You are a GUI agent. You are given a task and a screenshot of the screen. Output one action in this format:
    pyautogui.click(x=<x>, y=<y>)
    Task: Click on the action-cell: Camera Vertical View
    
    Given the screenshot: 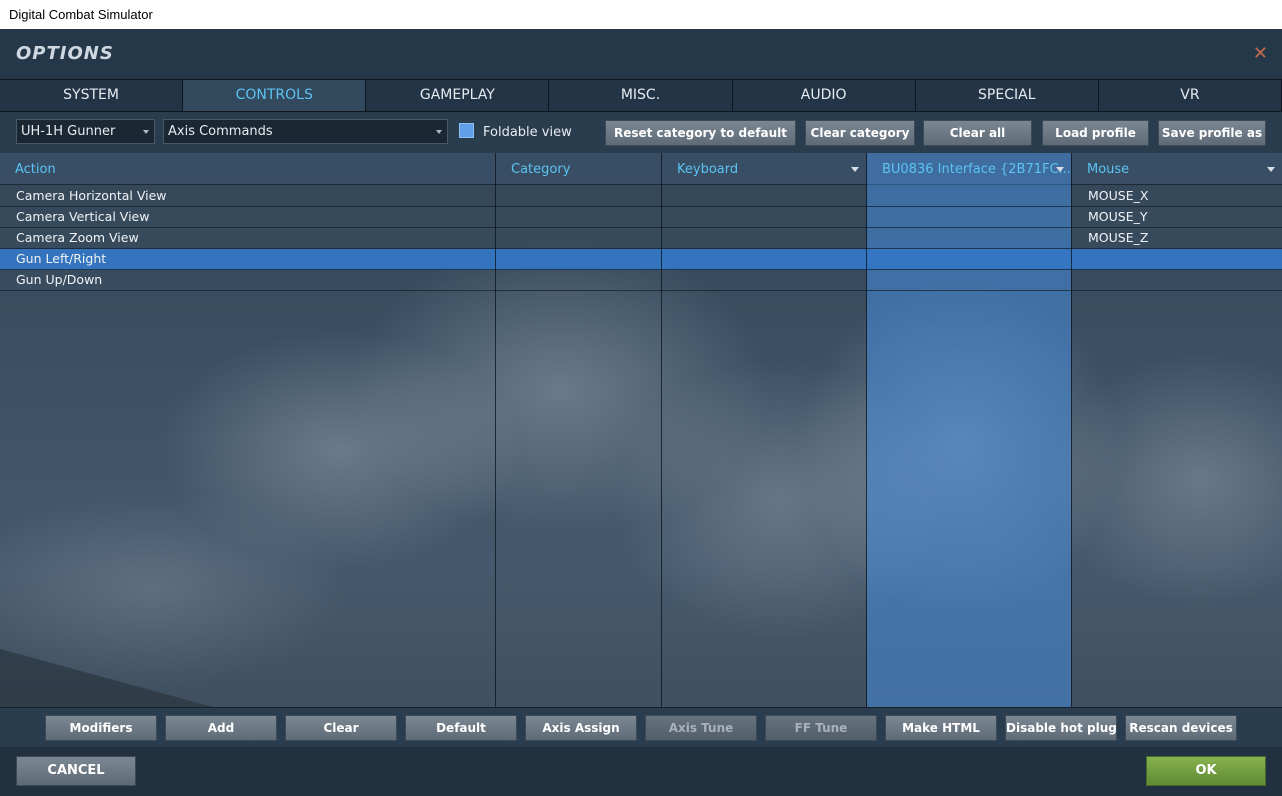 What is the action you would take?
    pyautogui.click(x=83, y=216)
    